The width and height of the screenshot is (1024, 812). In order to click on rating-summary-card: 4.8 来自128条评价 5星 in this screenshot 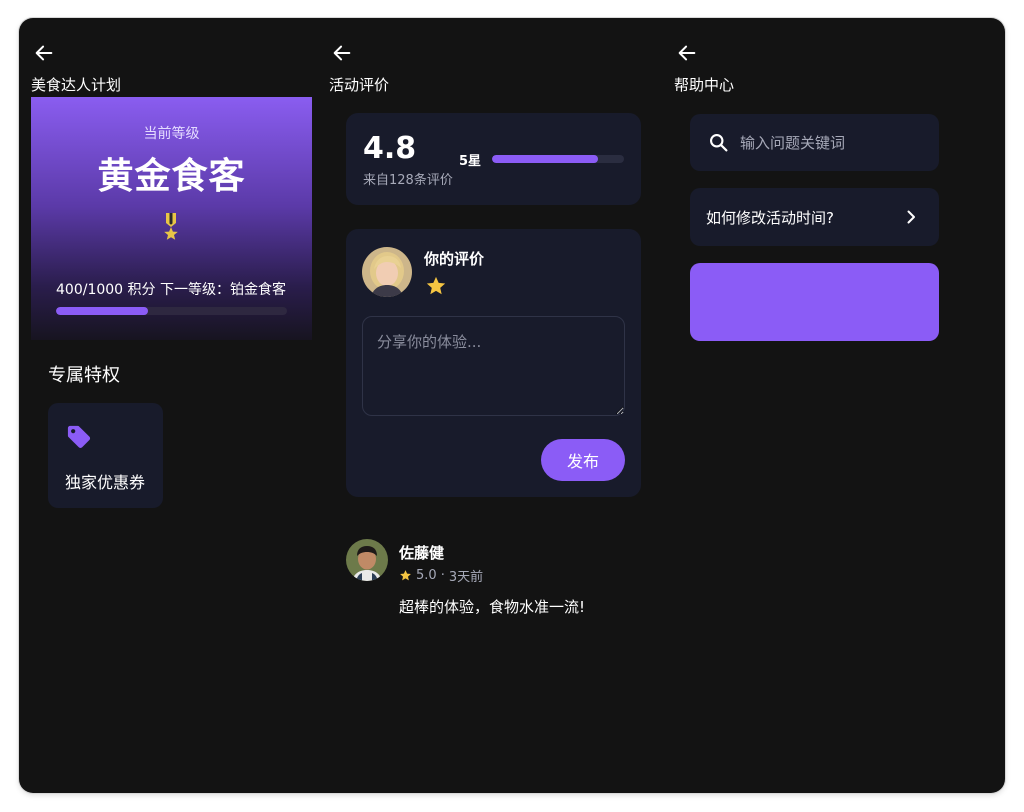, I will do `click(493, 159)`.